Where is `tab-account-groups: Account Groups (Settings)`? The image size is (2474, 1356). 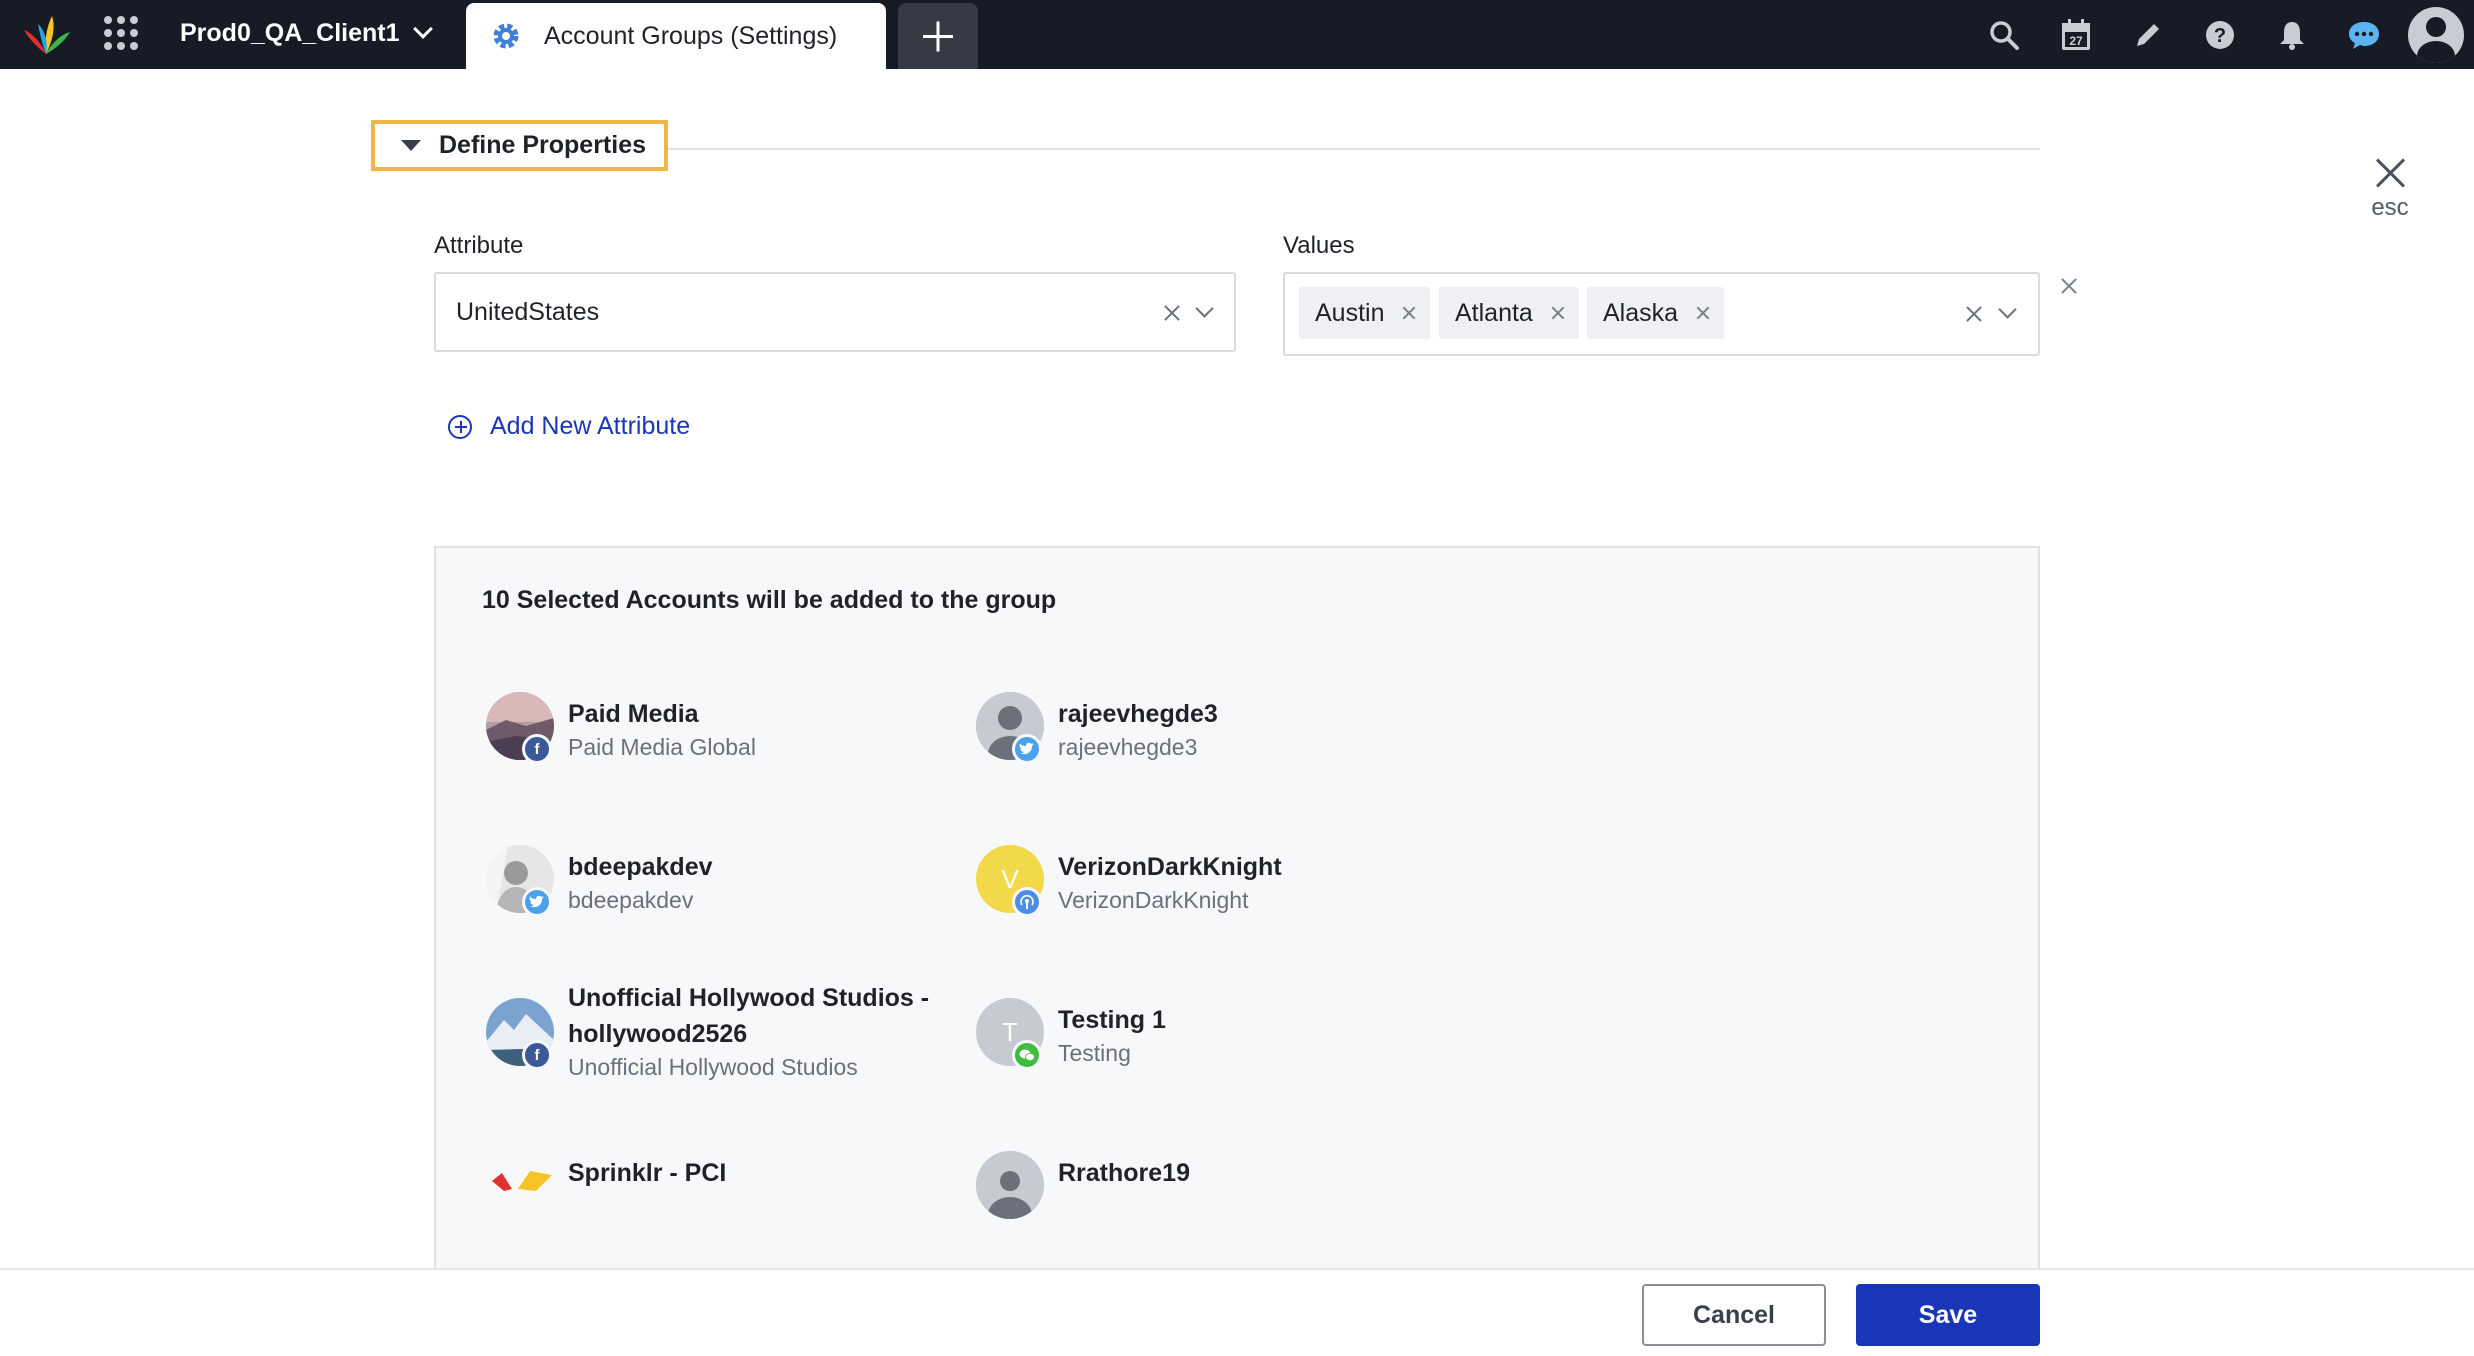
tab-account-groups: Account Groups (Settings) is located at coordinates (676, 36).